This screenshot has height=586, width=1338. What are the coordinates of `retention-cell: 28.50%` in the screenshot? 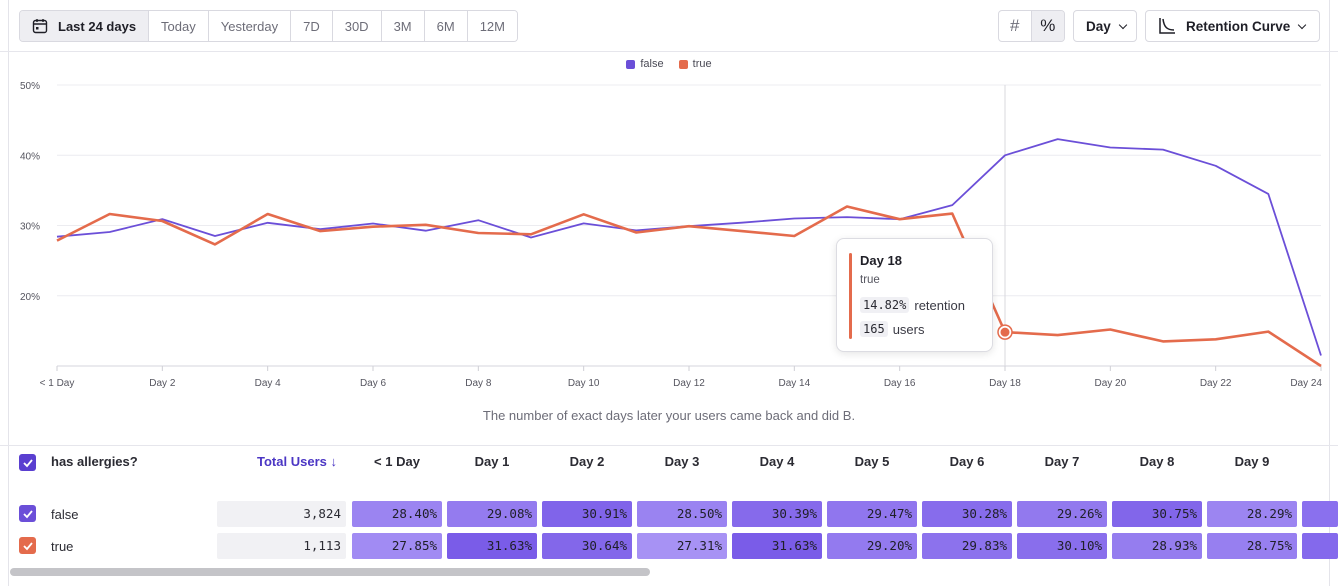 It's located at (682, 514).